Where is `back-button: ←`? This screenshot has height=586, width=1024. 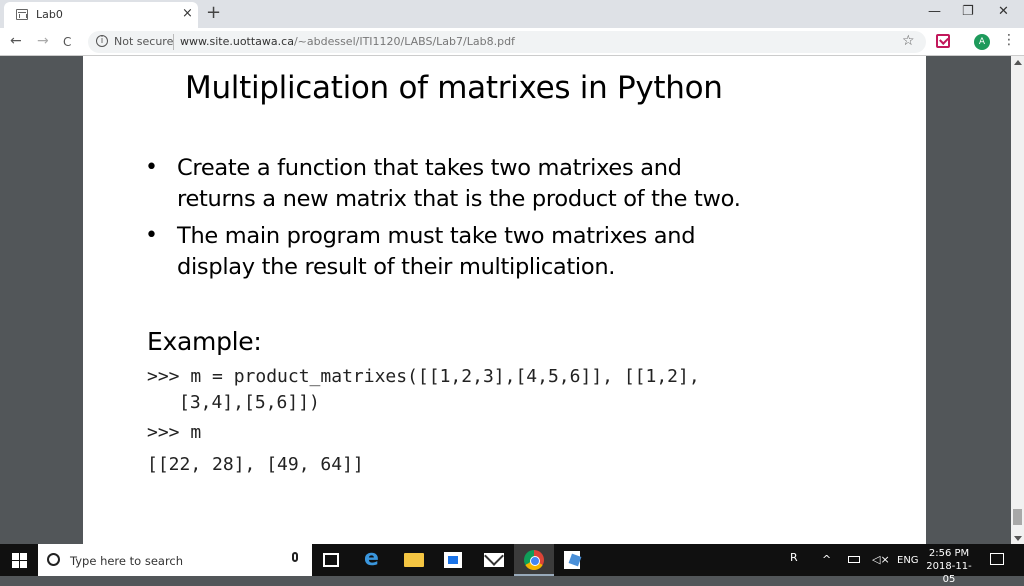
back-button: ← is located at coordinates (16, 41).